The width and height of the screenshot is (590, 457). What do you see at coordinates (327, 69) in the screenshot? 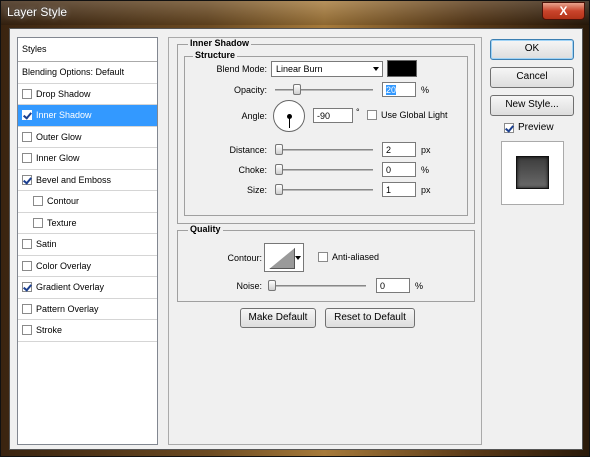
I see `blend-mode-dropdown: Linear Burn` at bounding box center [327, 69].